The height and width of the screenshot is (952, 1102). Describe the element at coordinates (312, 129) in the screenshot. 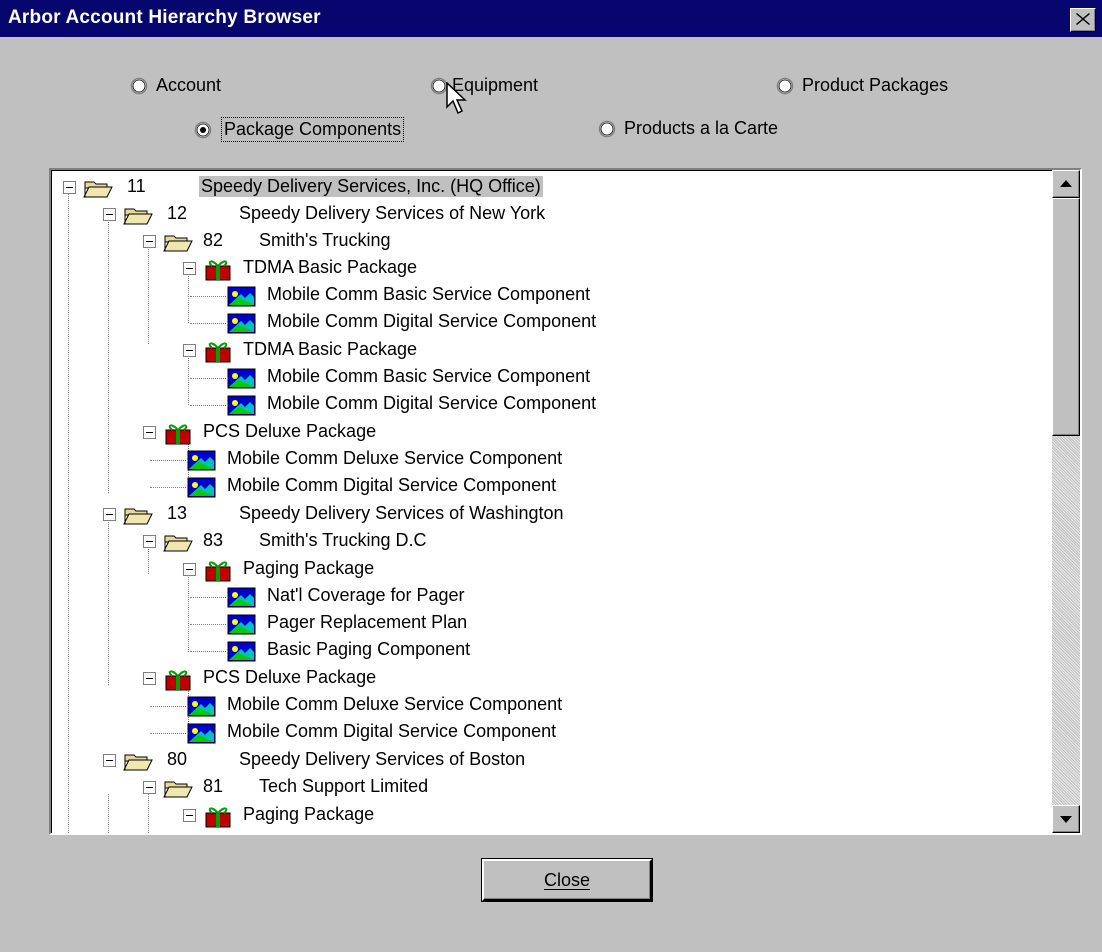

I see `radio-package-components-label: Package Components` at that location.